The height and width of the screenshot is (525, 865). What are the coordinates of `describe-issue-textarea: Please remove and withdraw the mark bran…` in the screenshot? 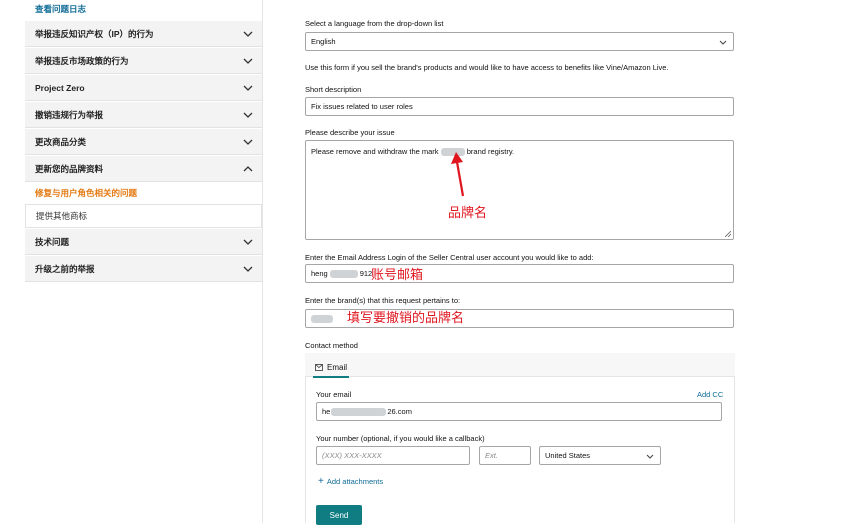 It's located at (519, 190).